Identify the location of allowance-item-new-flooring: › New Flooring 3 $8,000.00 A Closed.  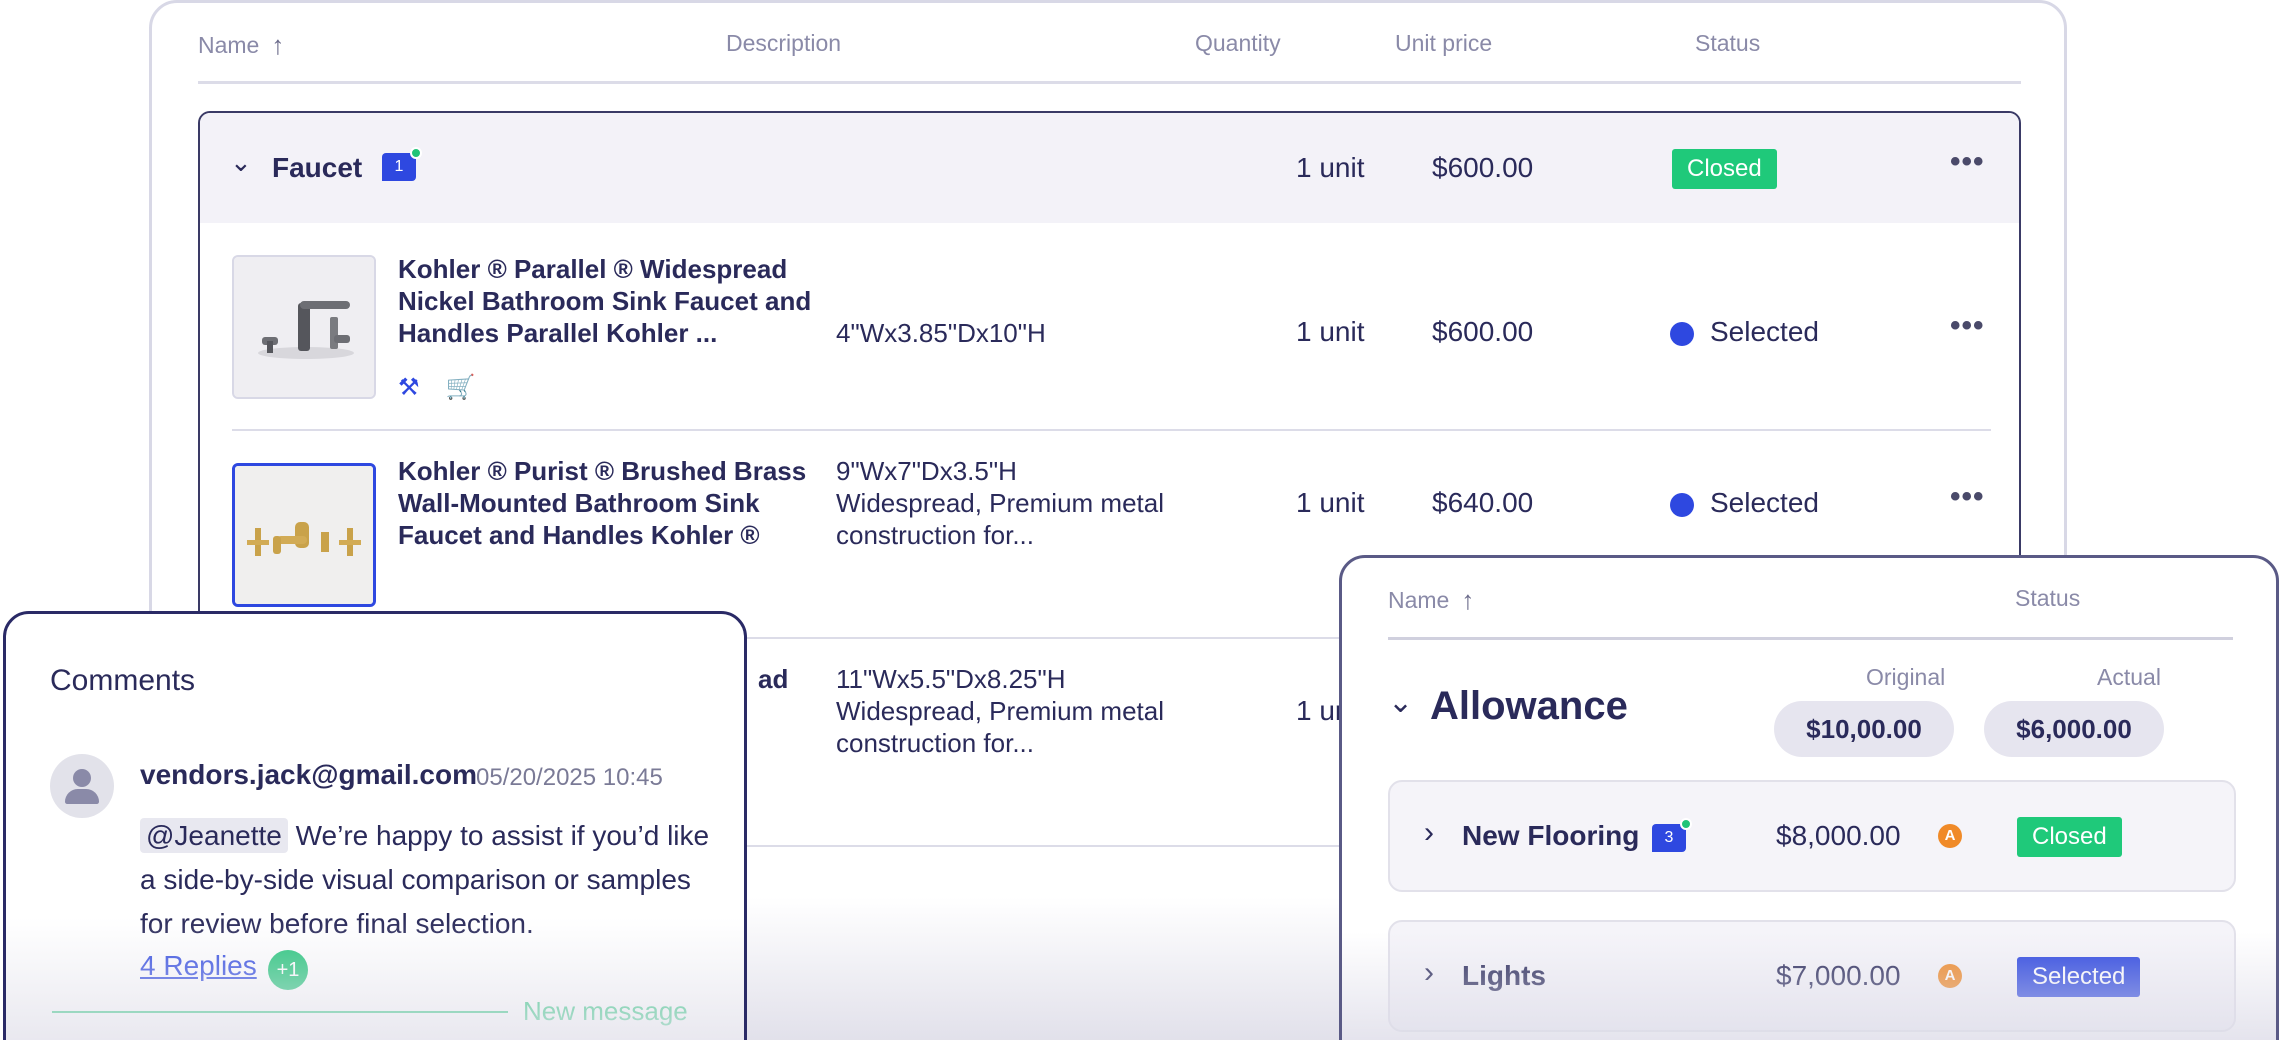
(1812, 836).